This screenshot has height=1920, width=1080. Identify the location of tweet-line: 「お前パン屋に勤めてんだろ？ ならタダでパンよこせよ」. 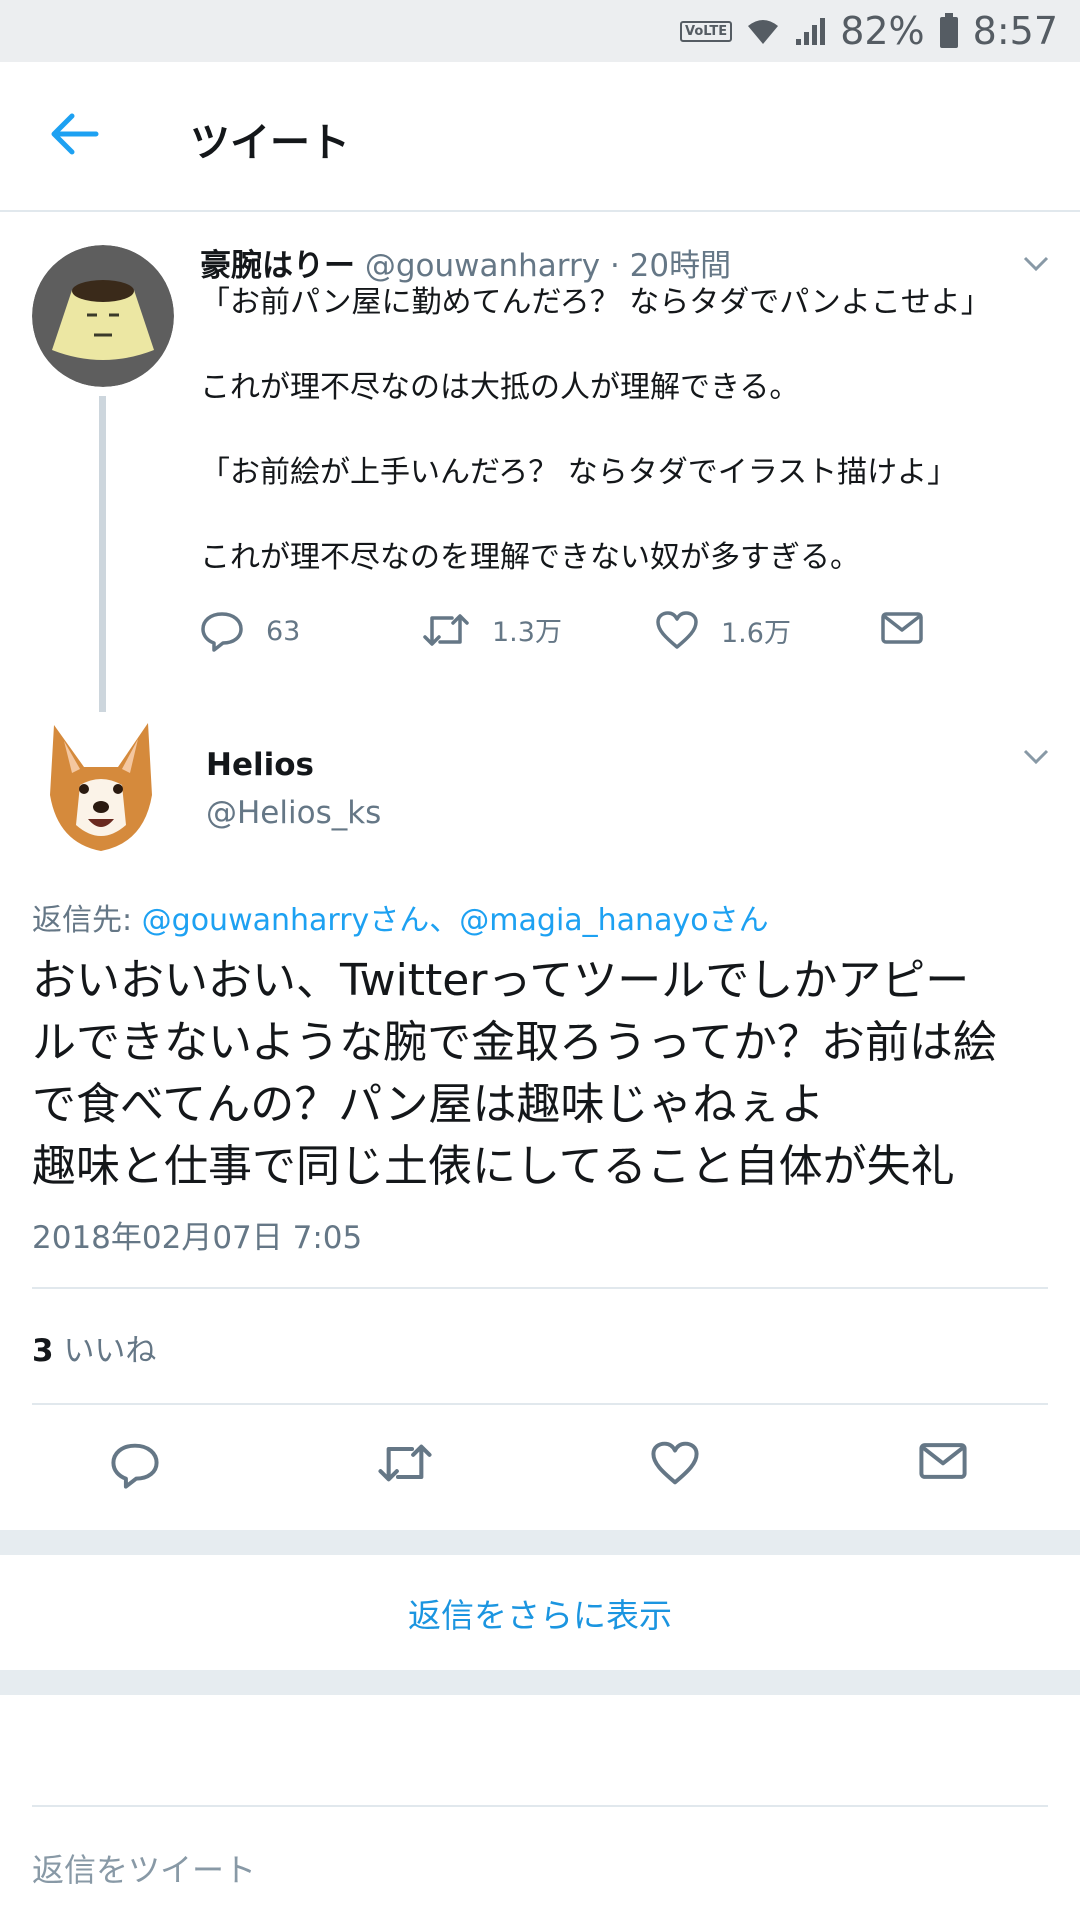
(595, 302).